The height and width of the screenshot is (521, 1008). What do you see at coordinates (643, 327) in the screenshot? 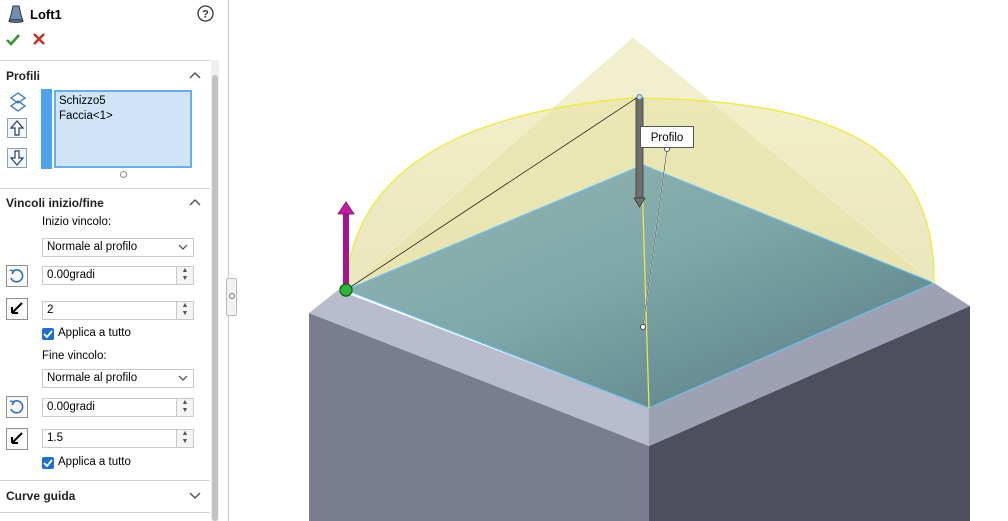
I see `callout-anchor` at bounding box center [643, 327].